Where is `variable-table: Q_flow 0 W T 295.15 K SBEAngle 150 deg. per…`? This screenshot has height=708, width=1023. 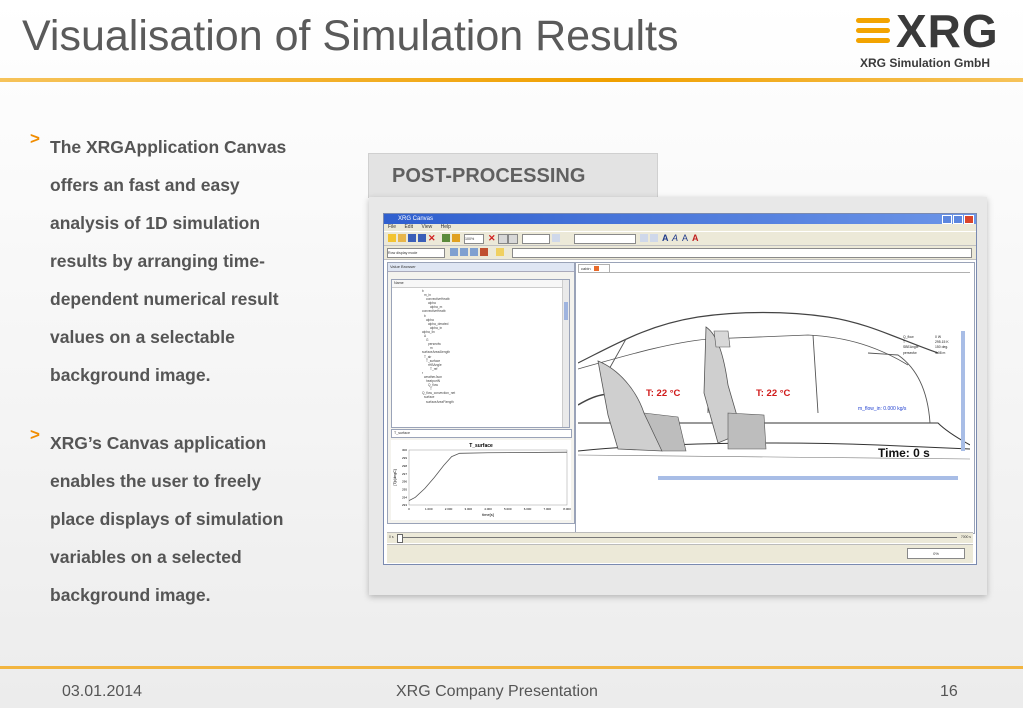 variable-table: Q_flow 0 W T 295.15 K SBEAngle 150 deg. per… is located at coordinates (926, 345).